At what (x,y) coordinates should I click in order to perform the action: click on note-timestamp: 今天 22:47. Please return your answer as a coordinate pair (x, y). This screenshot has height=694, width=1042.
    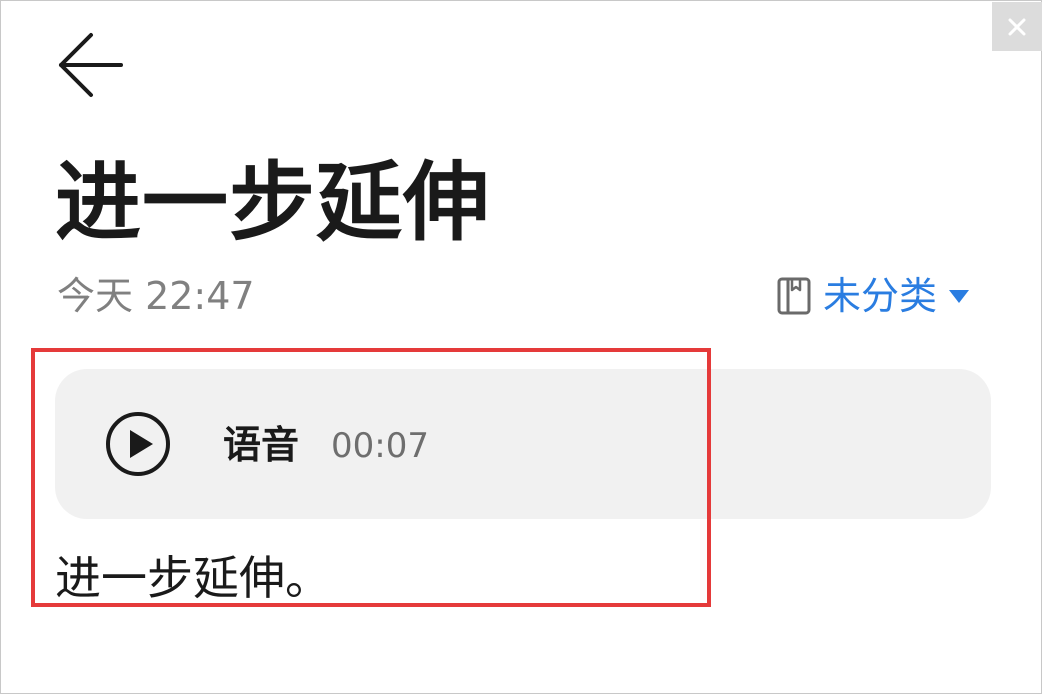
    Looking at the image, I should click on (156, 296).